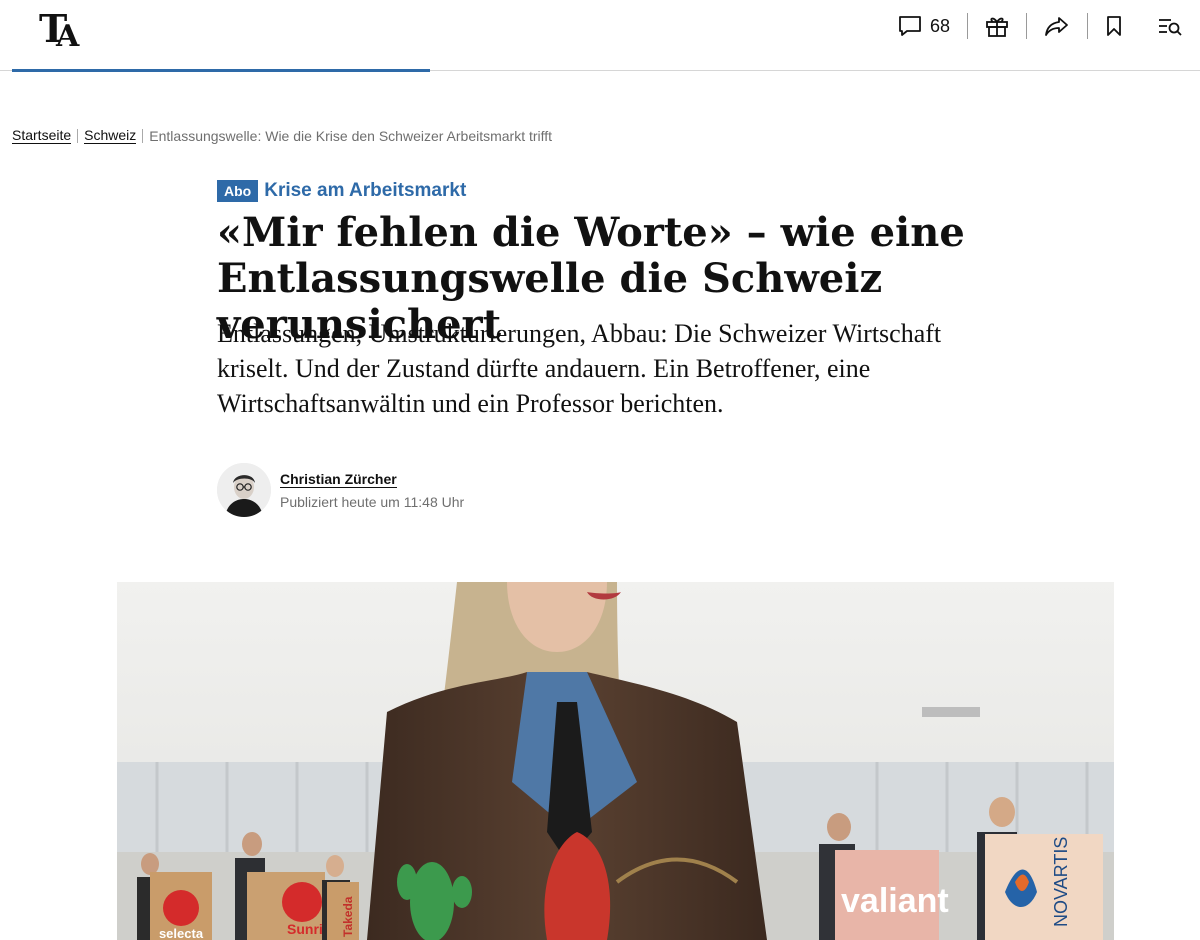 The width and height of the screenshot is (1200, 940). Describe the element at coordinates (238, 191) in the screenshot. I see `abo-badge: Abo` at that location.